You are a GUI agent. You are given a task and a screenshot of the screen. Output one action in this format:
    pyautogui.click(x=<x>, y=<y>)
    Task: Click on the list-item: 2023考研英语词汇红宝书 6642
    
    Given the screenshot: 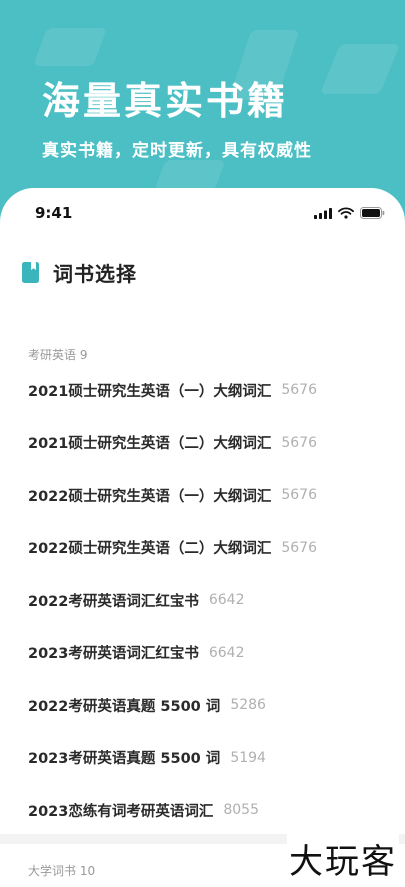 What is the action you would take?
    pyautogui.click(x=202, y=653)
    